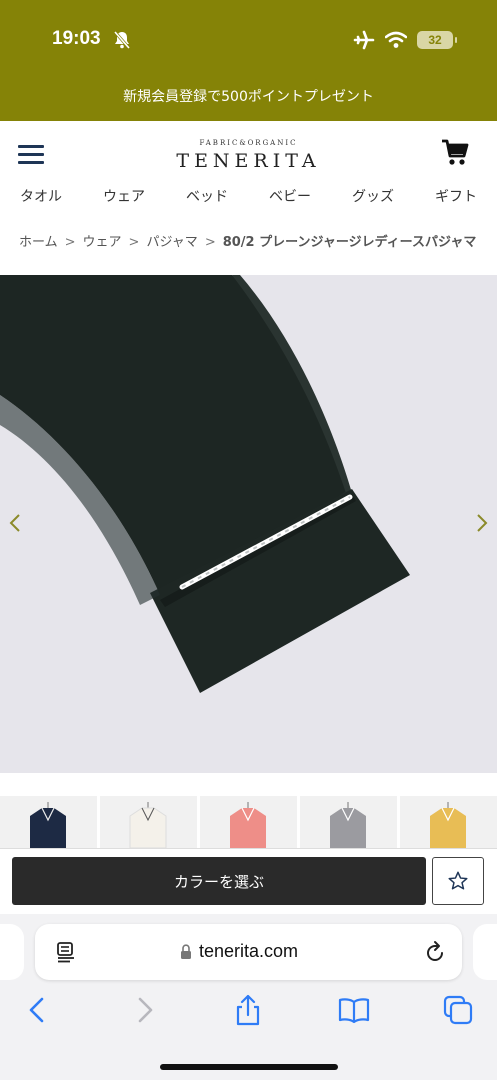 The height and width of the screenshot is (1080, 497). What do you see at coordinates (38, 1010) in the screenshot?
I see `back-icon` at bounding box center [38, 1010].